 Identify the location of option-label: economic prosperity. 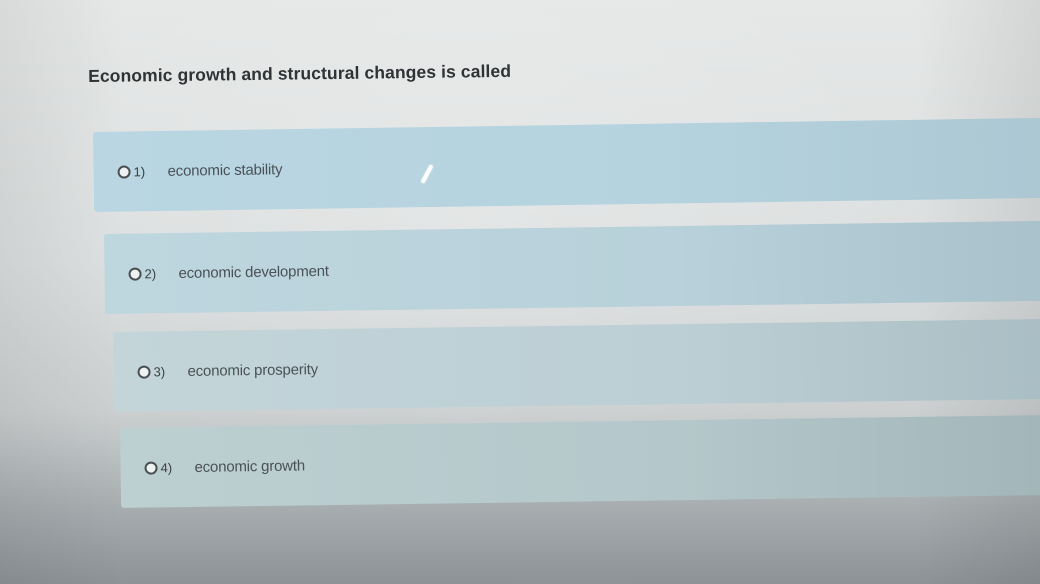
(253, 370).